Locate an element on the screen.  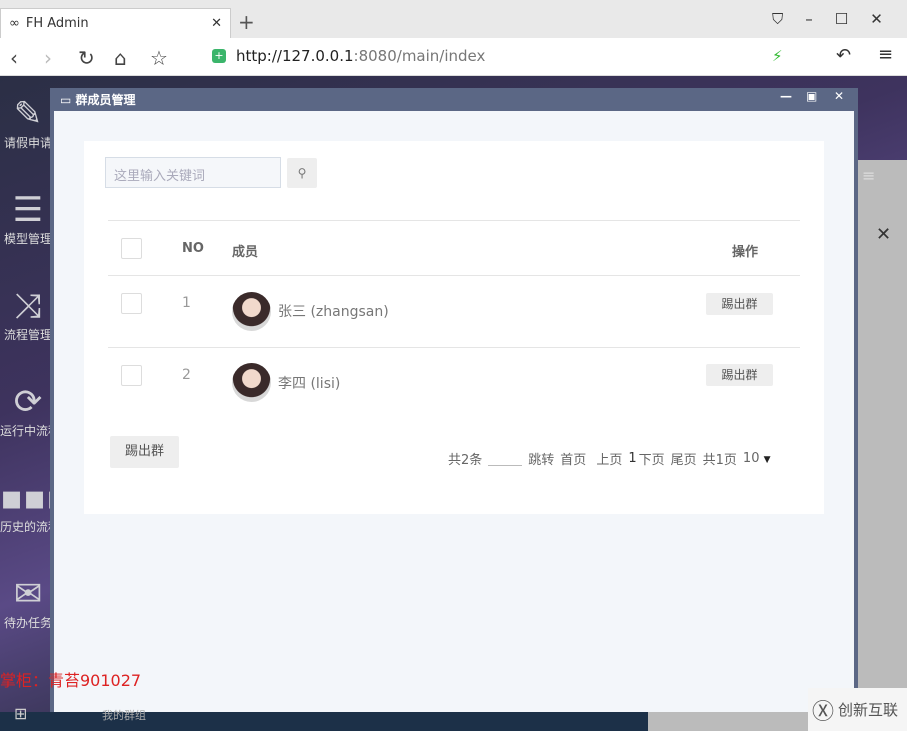
reload-icon: ↻ is located at coordinates (86, 58).